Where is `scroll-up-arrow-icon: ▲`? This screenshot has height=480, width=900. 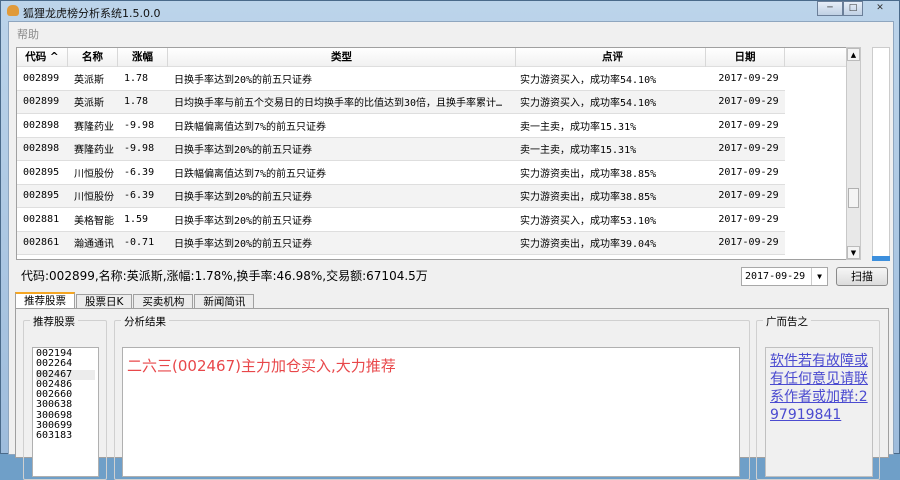 scroll-up-arrow-icon: ▲ is located at coordinates (853, 54).